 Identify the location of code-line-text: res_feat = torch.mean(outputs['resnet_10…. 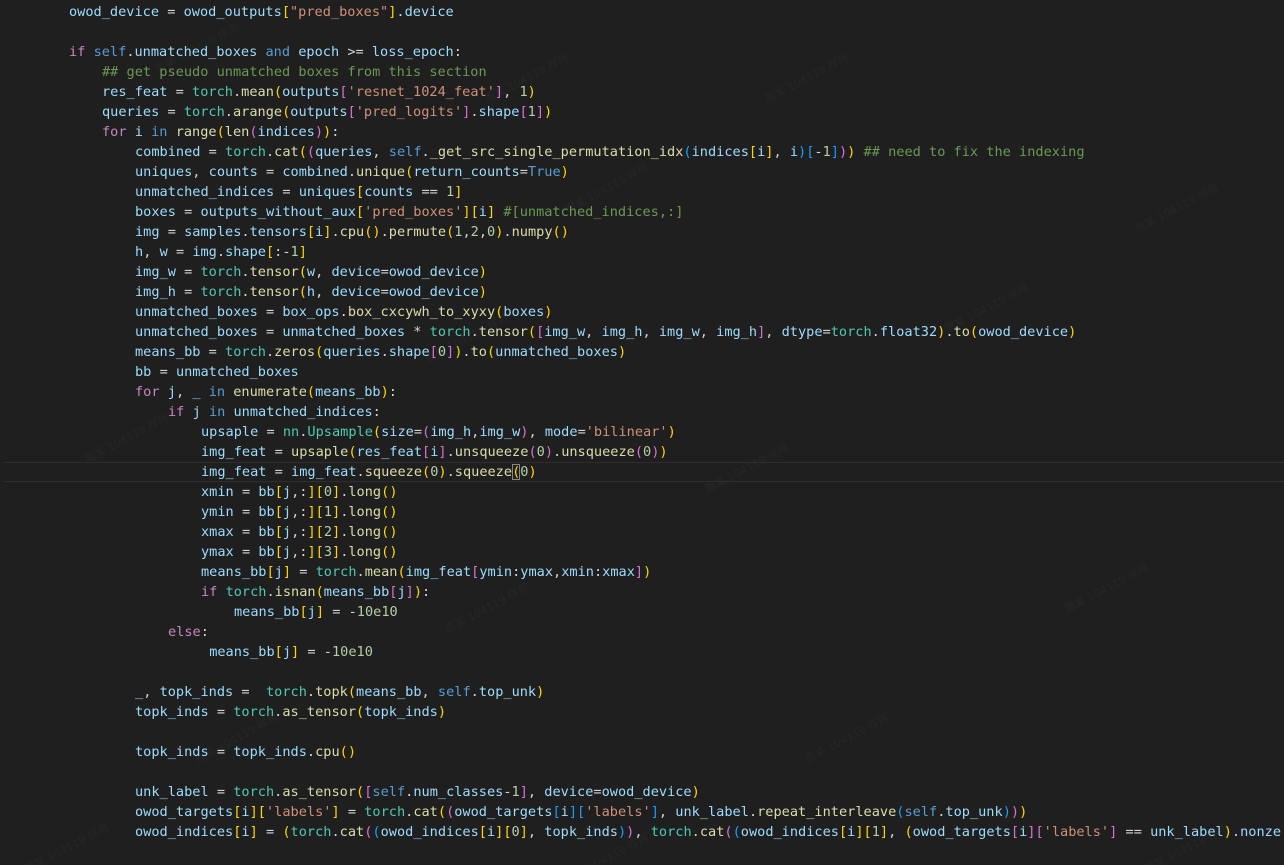
(319, 92).